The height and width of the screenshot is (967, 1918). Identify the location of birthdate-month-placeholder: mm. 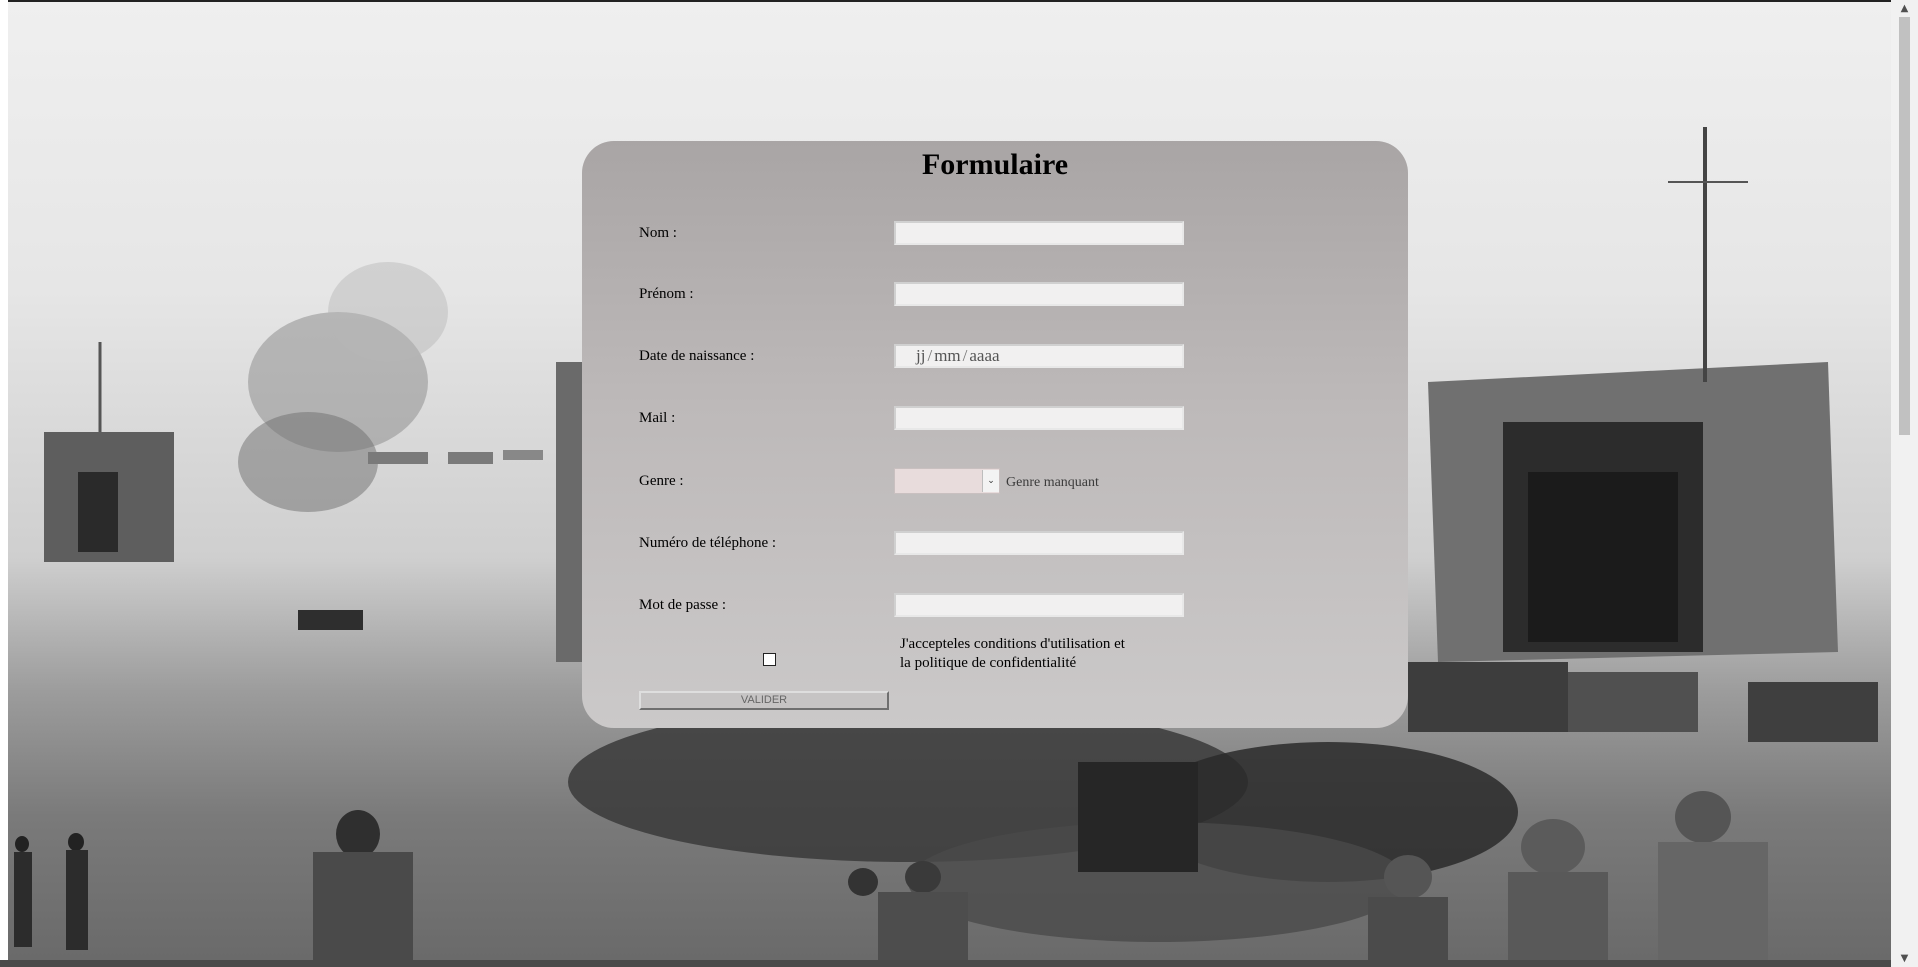
(947, 355).